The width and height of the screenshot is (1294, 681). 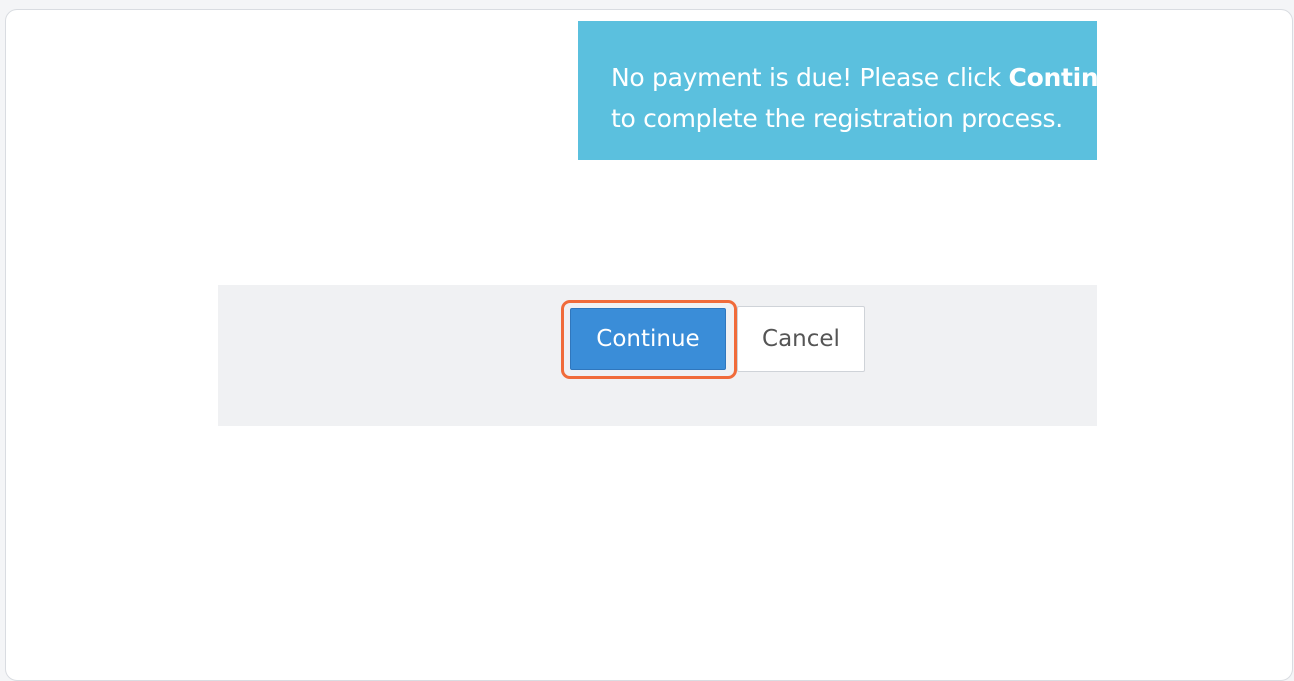 I want to click on continue-button: Continue, so click(x=648, y=339).